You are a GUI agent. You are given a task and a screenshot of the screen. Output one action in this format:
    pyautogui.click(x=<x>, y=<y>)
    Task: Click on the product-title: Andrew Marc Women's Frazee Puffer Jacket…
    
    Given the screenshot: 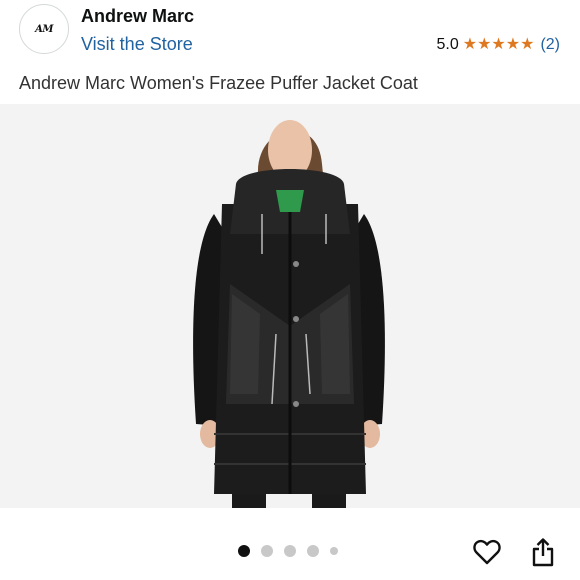 What is the action you would take?
    pyautogui.click(x=218, y=83)
    